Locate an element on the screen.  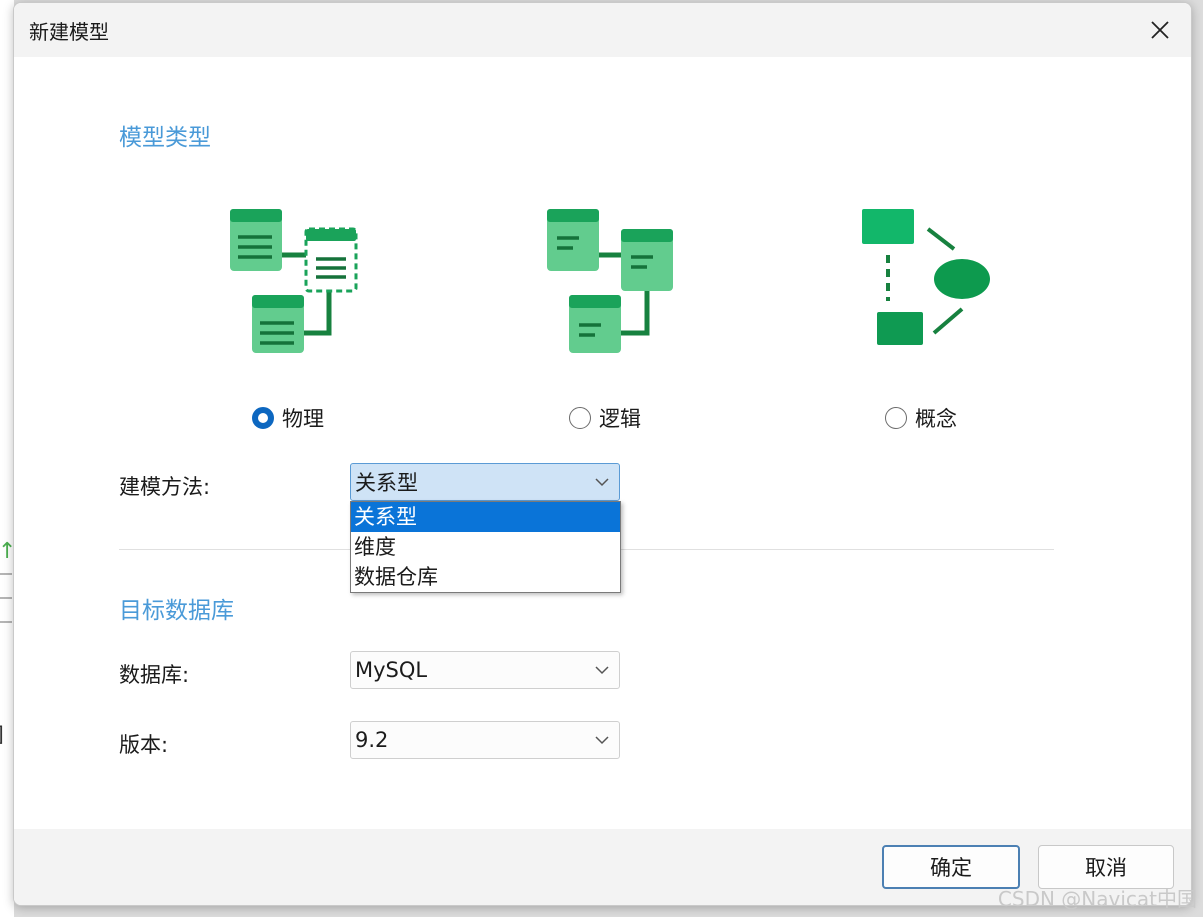
database-label: 数据库: is located at coordinates (154, 675).